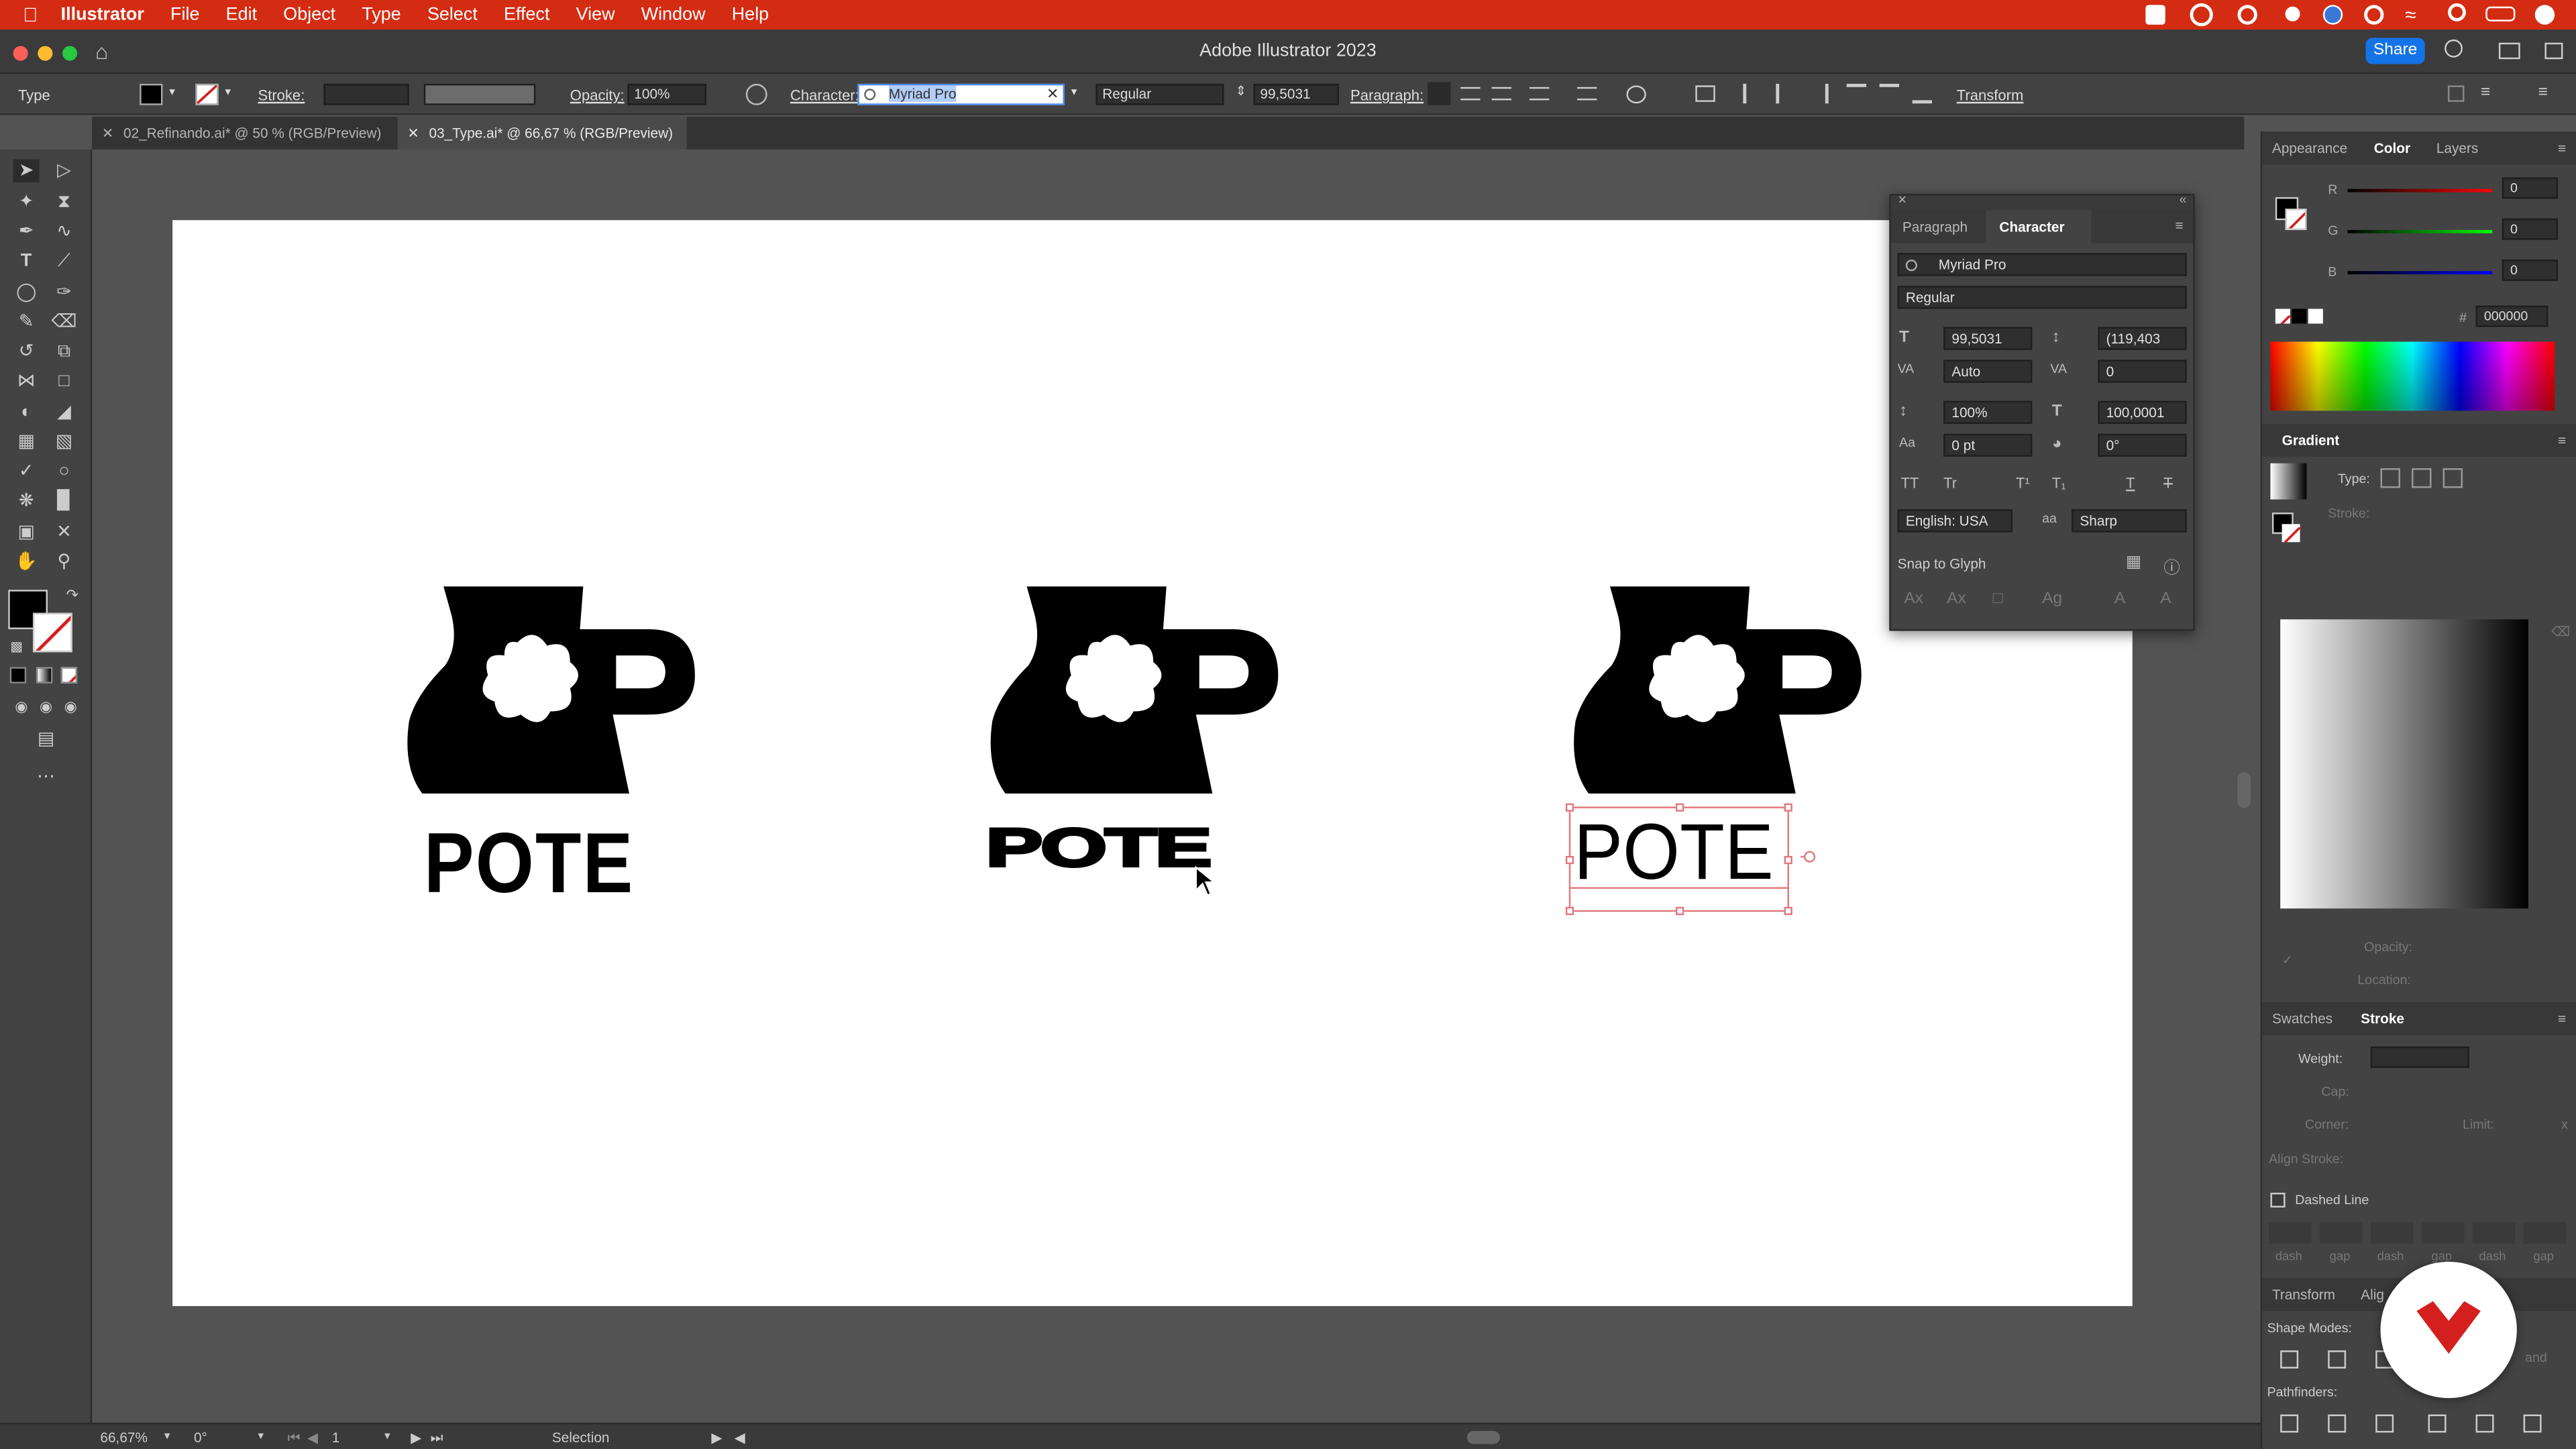 The height and width of the screenshot is (1449, 2576). What do you see at coordinates (2142, 338) in the screenshot?
I see `leading-field: (119,403` at bounding box center [2142, 338].